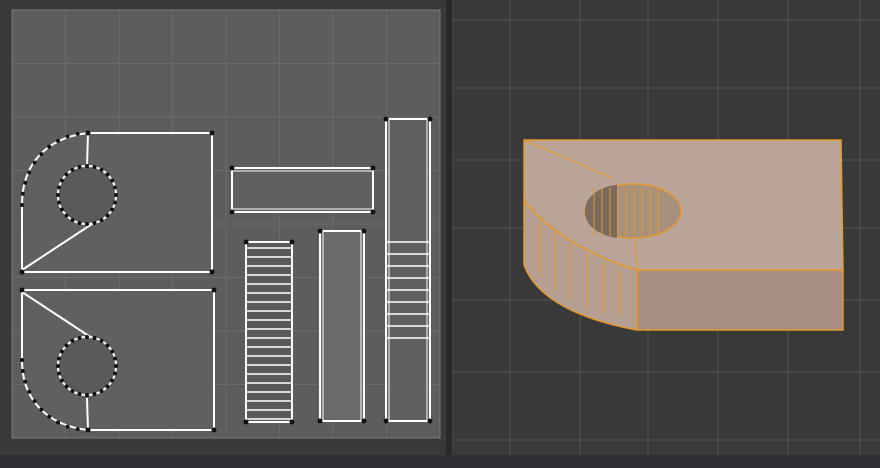 This screenshot has height=468, width=880. What do you see at coordinates (342, 326) in the screenshot?
I see `uv-island-strip-vertical` at bounding box center [342, 326].